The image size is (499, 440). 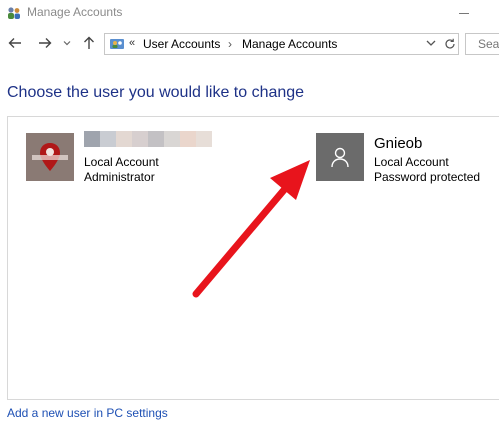 What do you see at coordinates (289, 44) in the screenshot?
I see `breadcrumb-manage-accounts: Manage Accounts` at bounding box center [289, 44].